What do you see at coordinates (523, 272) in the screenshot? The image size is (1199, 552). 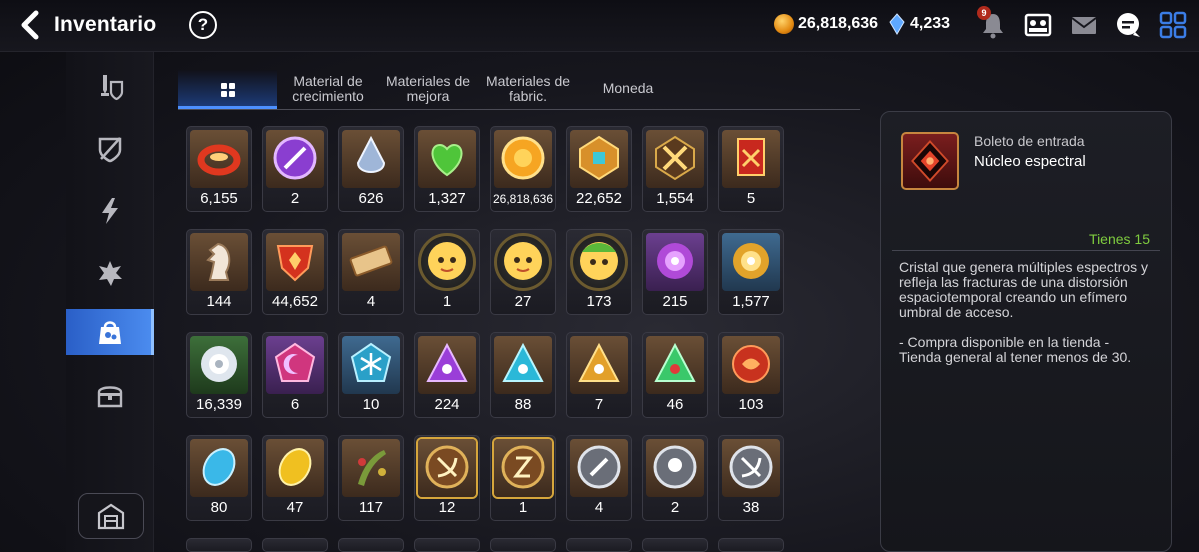 I see `inventory-slot: 27` at bounding box center [523, 272].